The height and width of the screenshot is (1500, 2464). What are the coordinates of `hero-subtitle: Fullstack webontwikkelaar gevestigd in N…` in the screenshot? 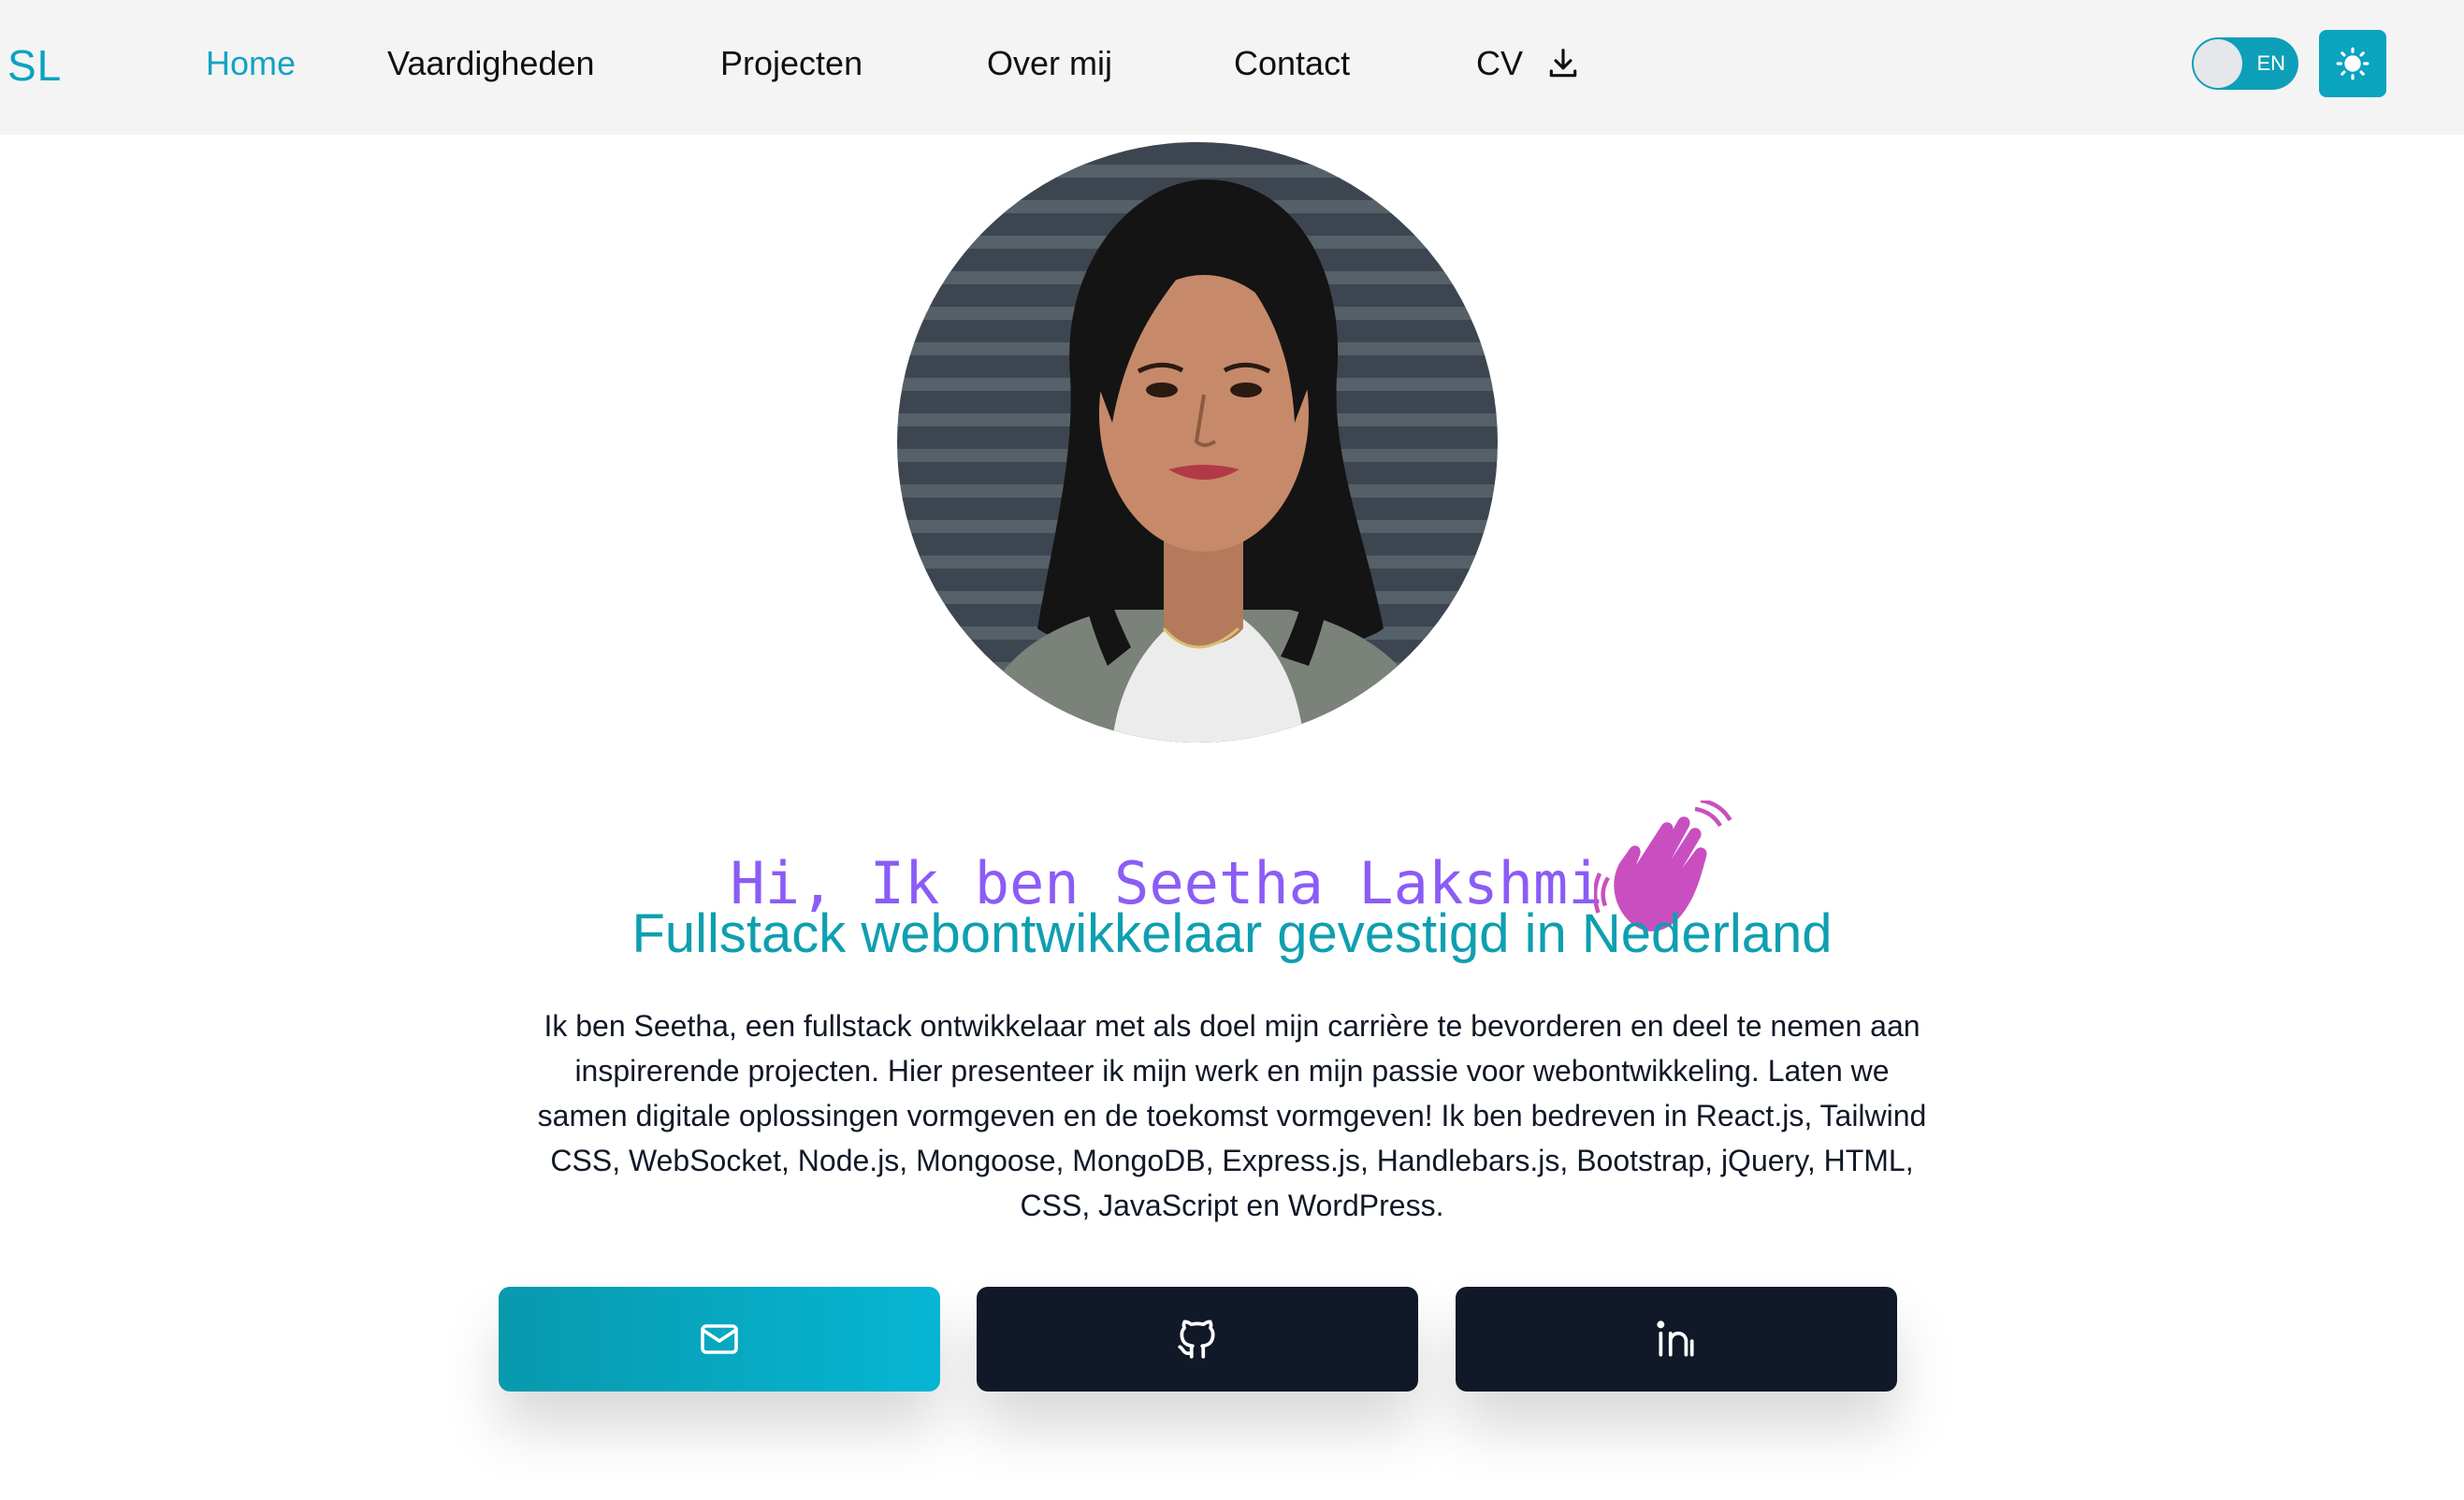 It's located at (1232, 933).